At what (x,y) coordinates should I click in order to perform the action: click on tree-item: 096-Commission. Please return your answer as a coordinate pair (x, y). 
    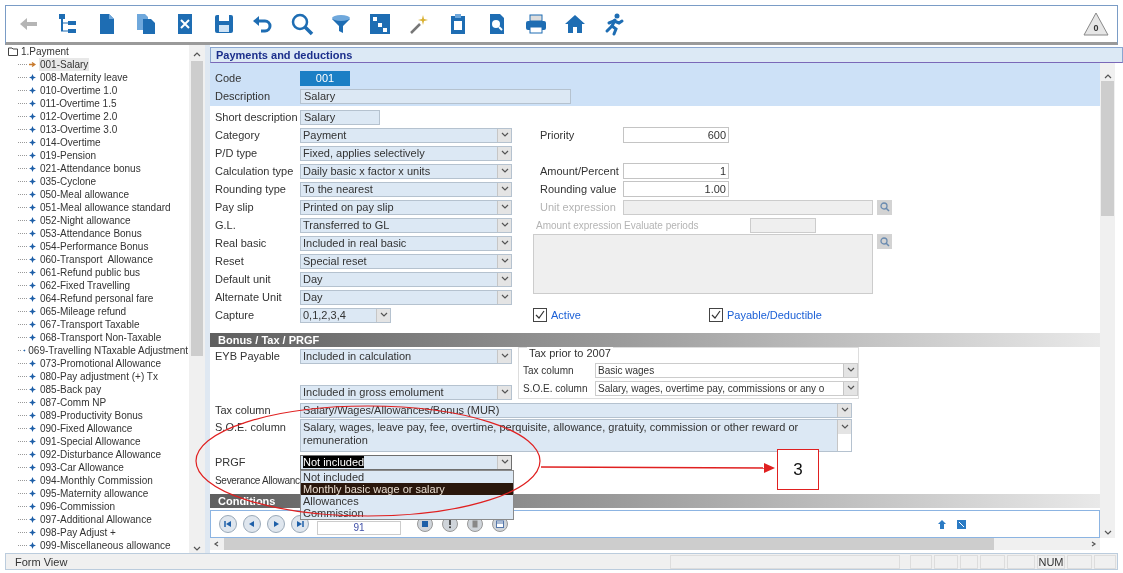
    Looking at the image, I should click on (78, 506).